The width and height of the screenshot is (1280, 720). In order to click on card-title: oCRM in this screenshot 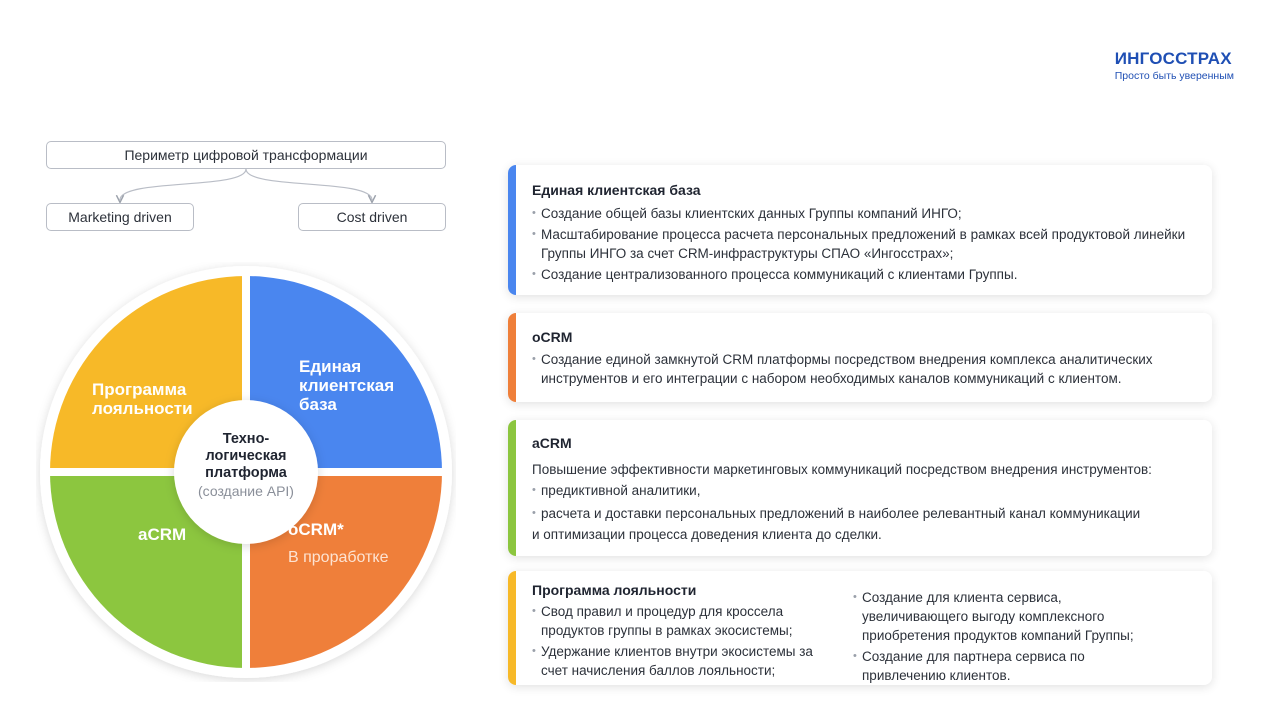, I will do `click(552, 337)`.